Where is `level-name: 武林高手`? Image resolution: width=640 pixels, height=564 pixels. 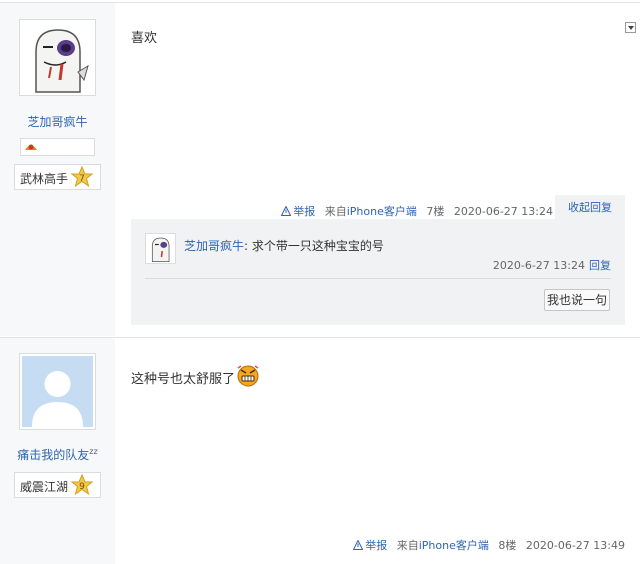 level-name: 武林高手 is located at coordinates (44, 179).